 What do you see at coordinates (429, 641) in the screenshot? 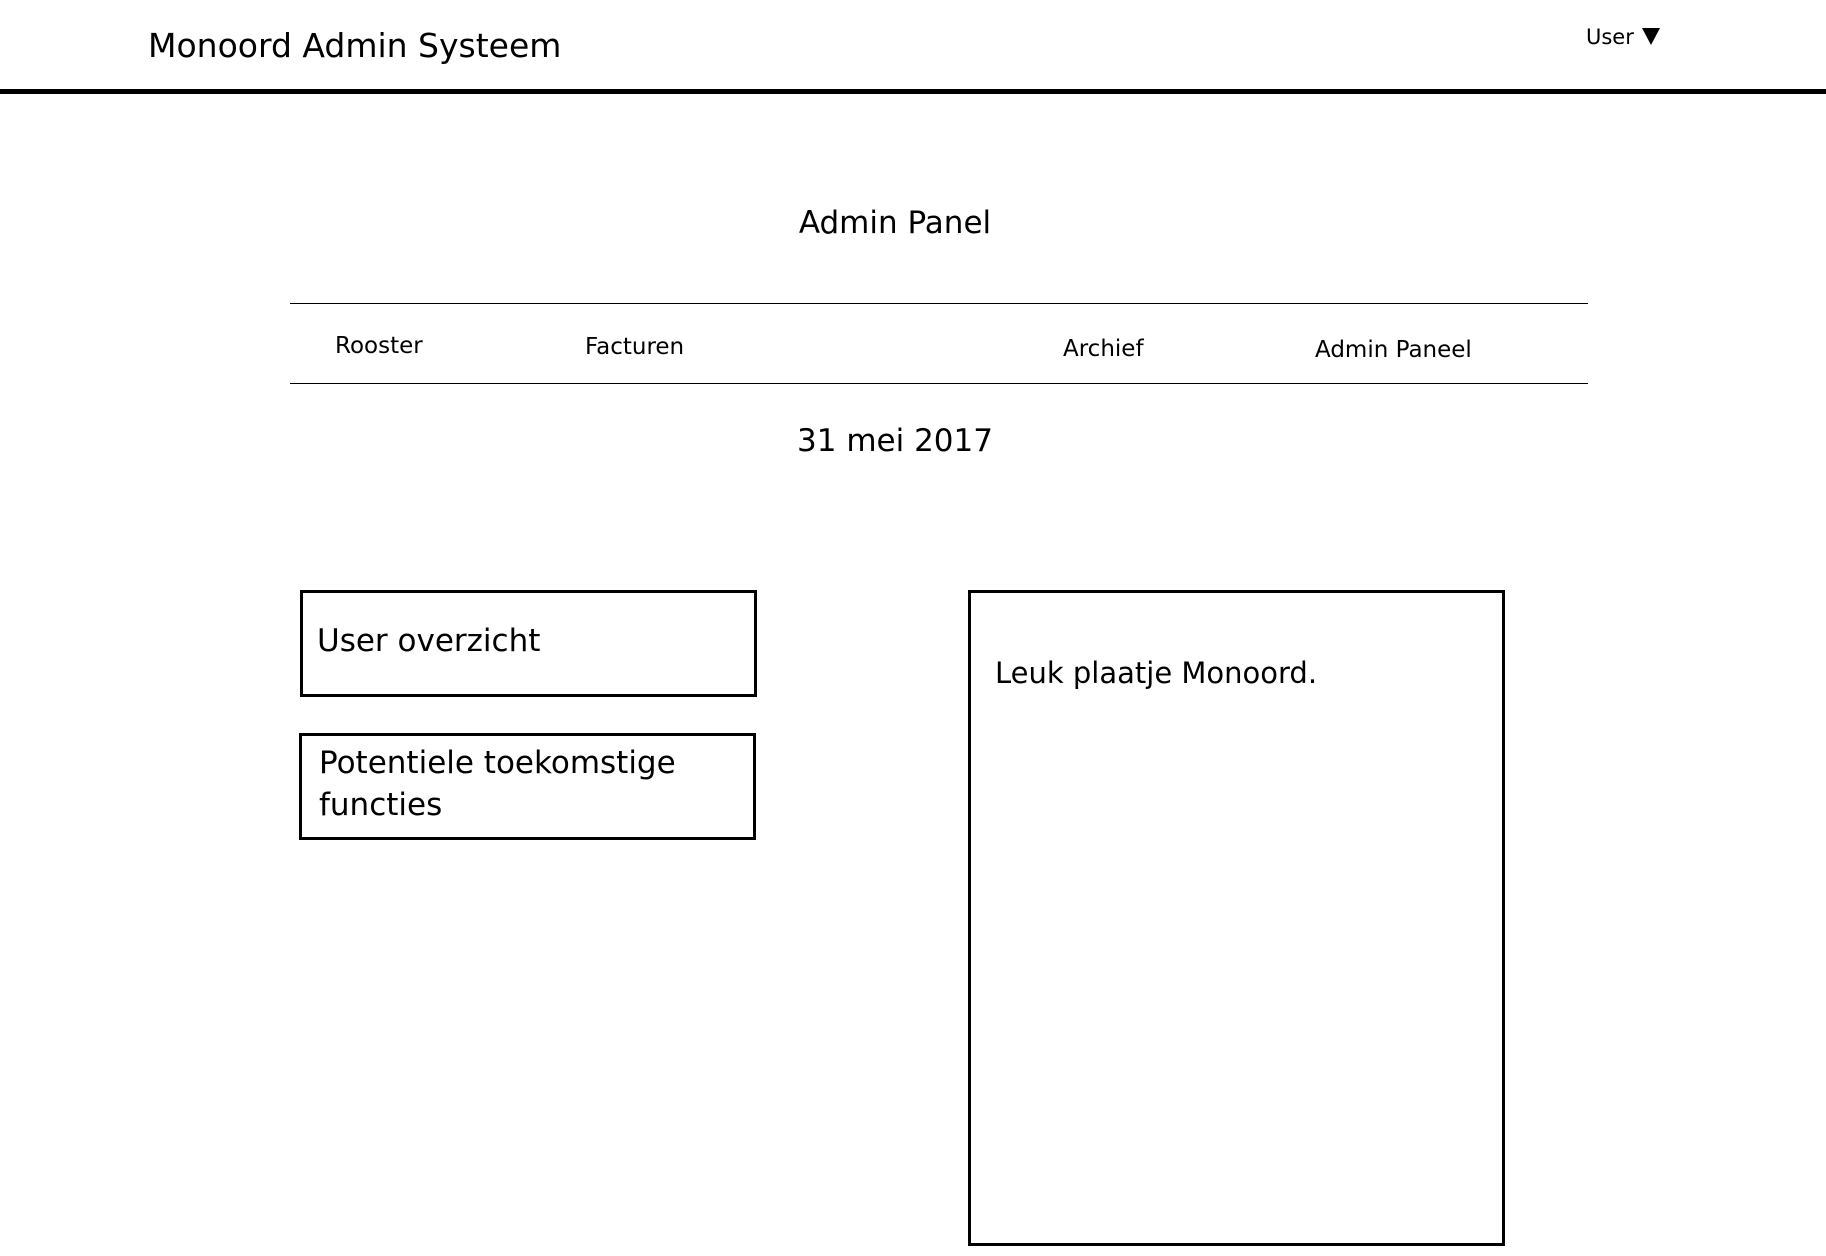
I see `user-overview-label: User overzicht` at bounding box center [429, 641].